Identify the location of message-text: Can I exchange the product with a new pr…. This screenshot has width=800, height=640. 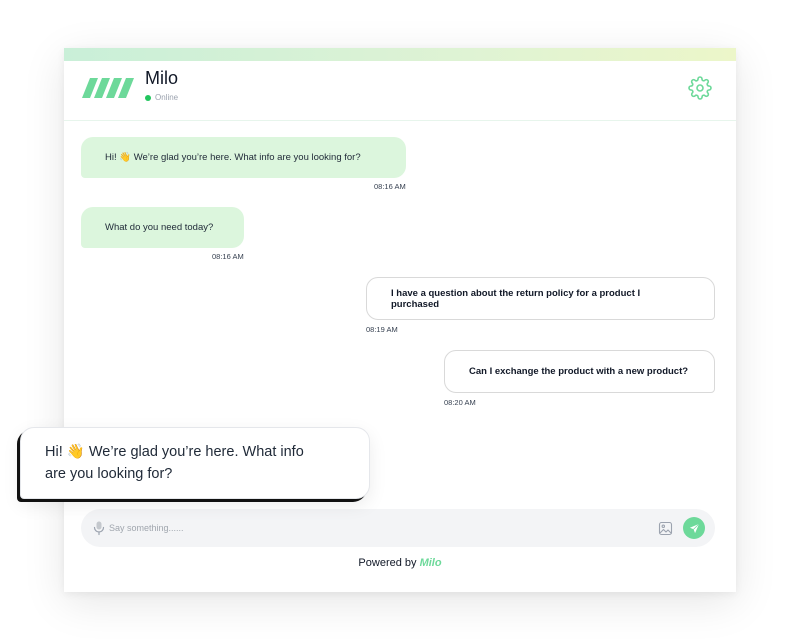
(579, 371).